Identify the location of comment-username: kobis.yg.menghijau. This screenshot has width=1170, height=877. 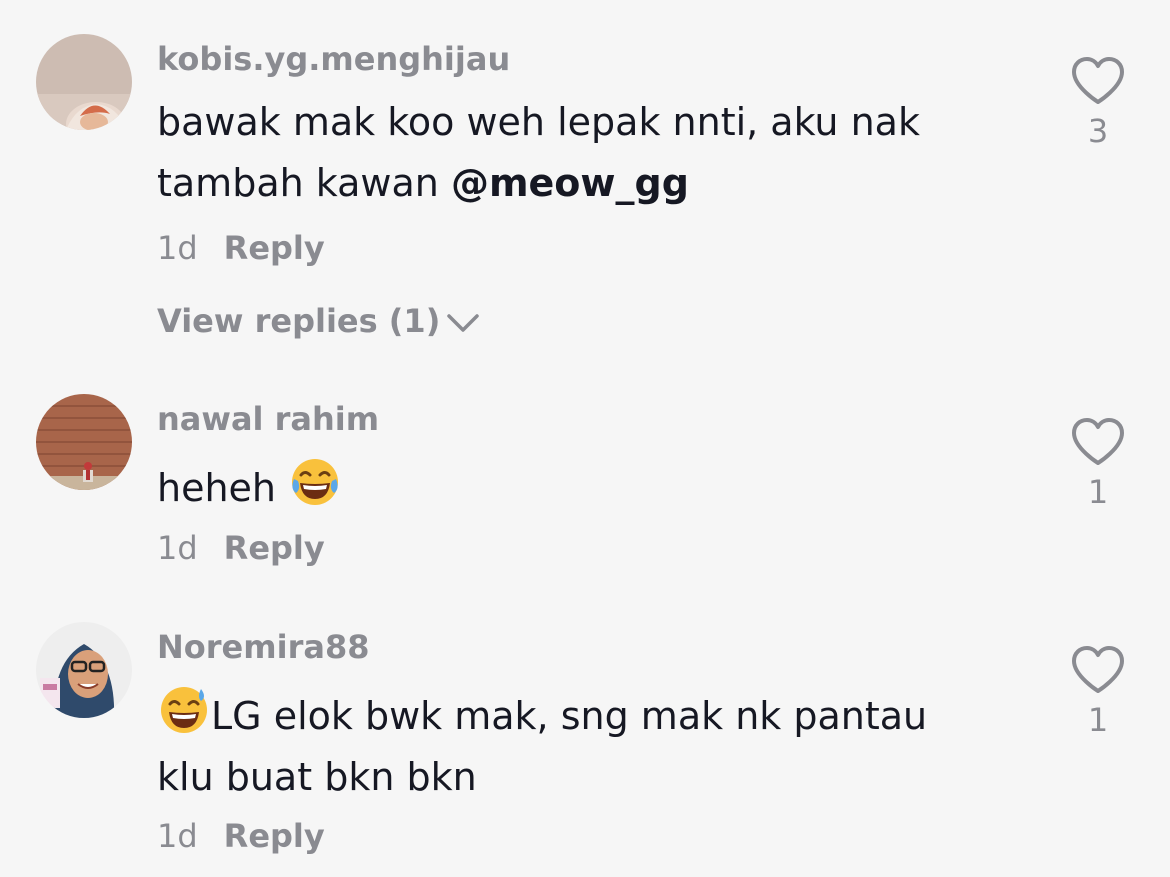
(333, 59).